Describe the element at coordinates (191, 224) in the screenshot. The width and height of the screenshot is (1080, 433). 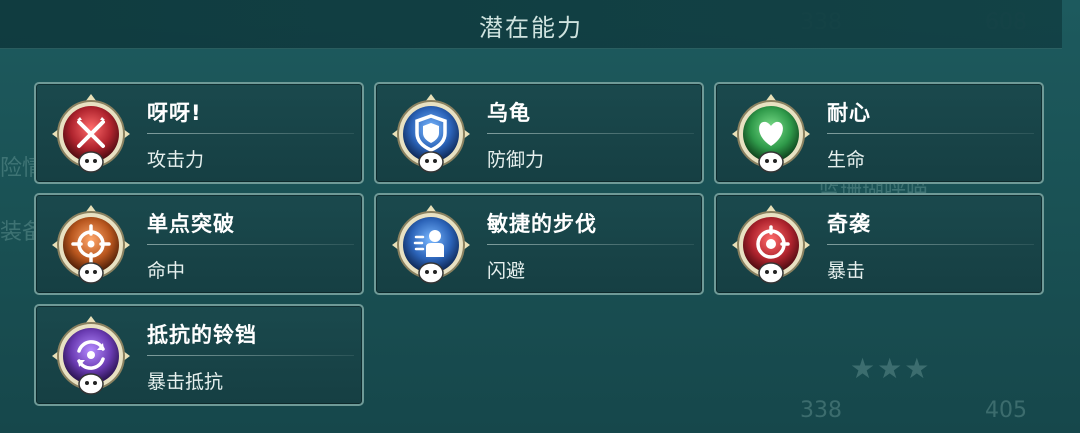
I see `ability-name: 单点突破` at that location.